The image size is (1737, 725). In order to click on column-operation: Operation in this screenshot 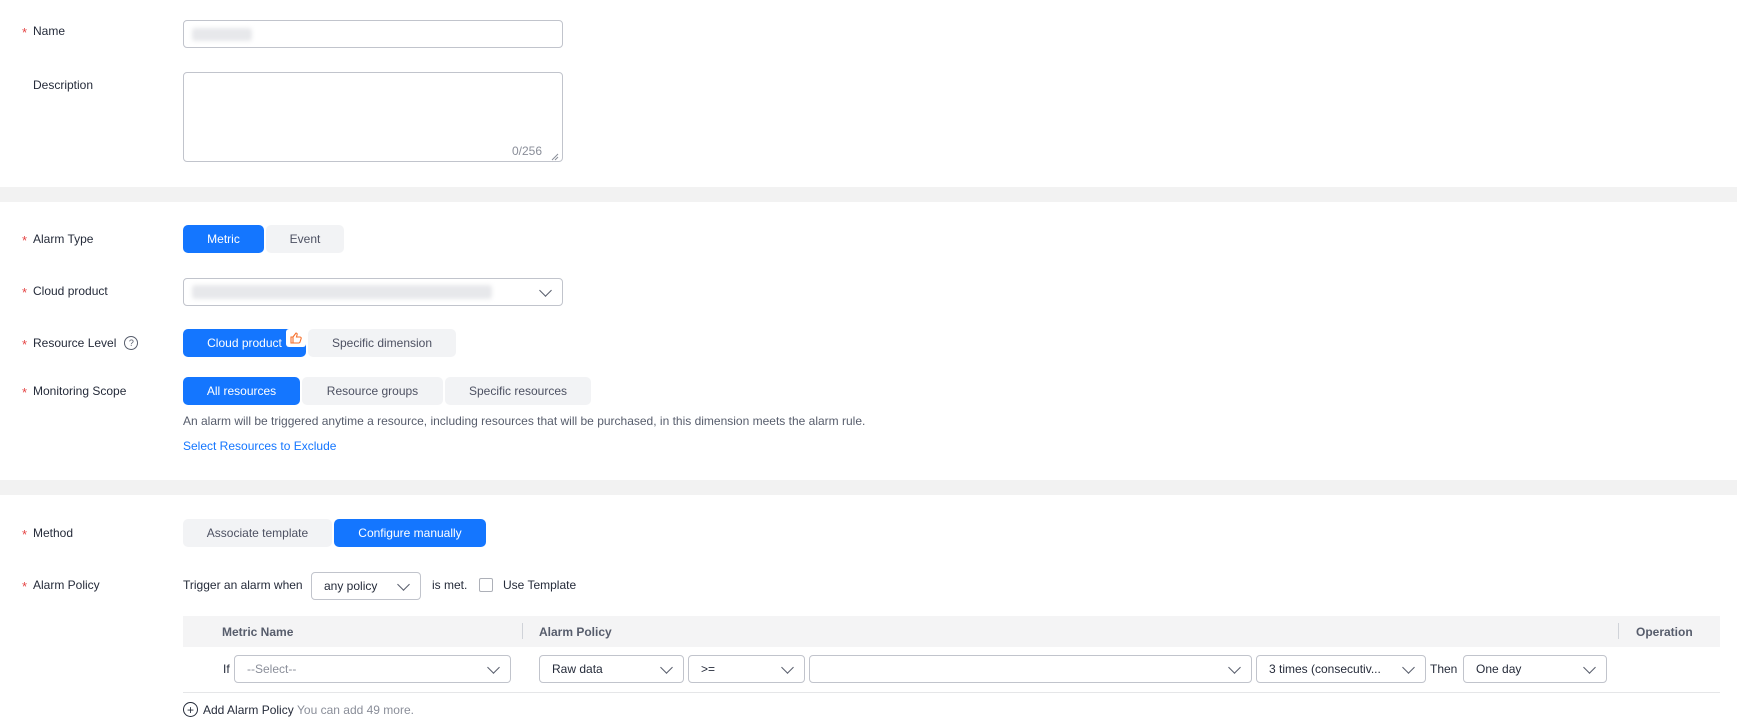, I will do `click(1664, 631)`.